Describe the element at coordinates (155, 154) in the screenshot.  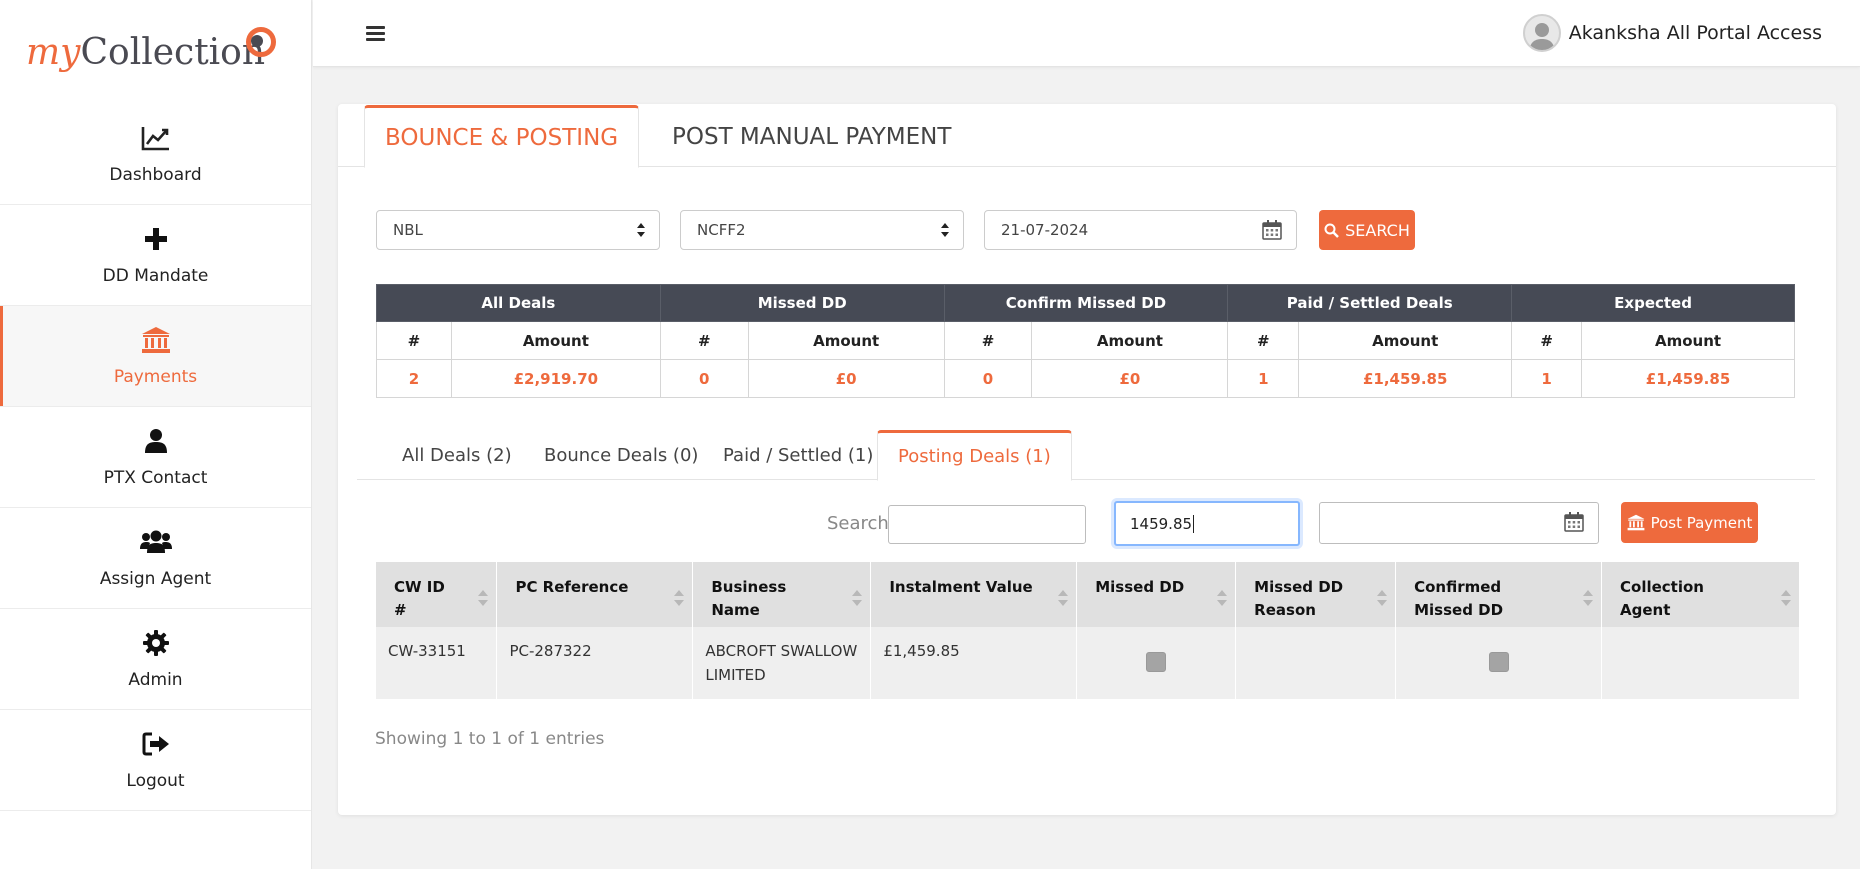
I see `sidebar-item-dashboard: Dashboard` at that location.